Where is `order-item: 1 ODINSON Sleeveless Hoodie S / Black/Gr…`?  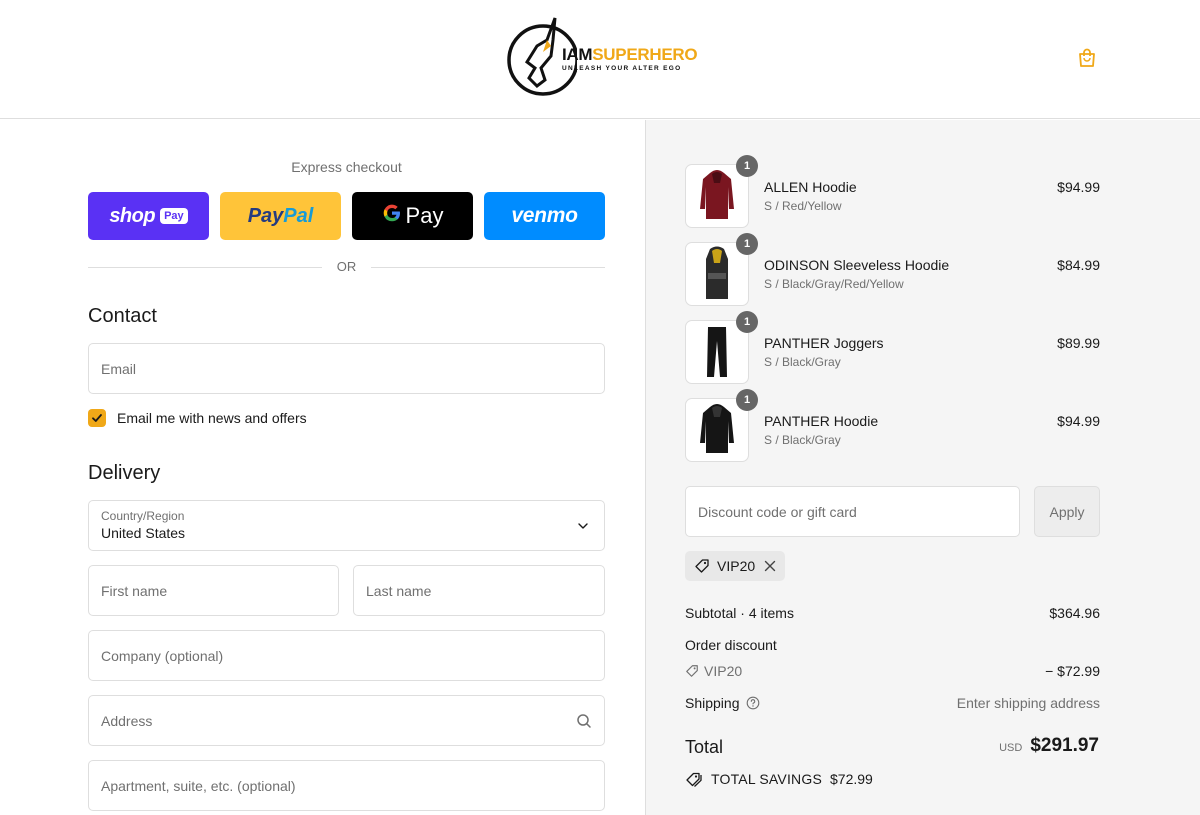
order-item: 1 ODINSON Sleeveless Hoodie S / Black/Gr… is located at coordinates (892, 269).